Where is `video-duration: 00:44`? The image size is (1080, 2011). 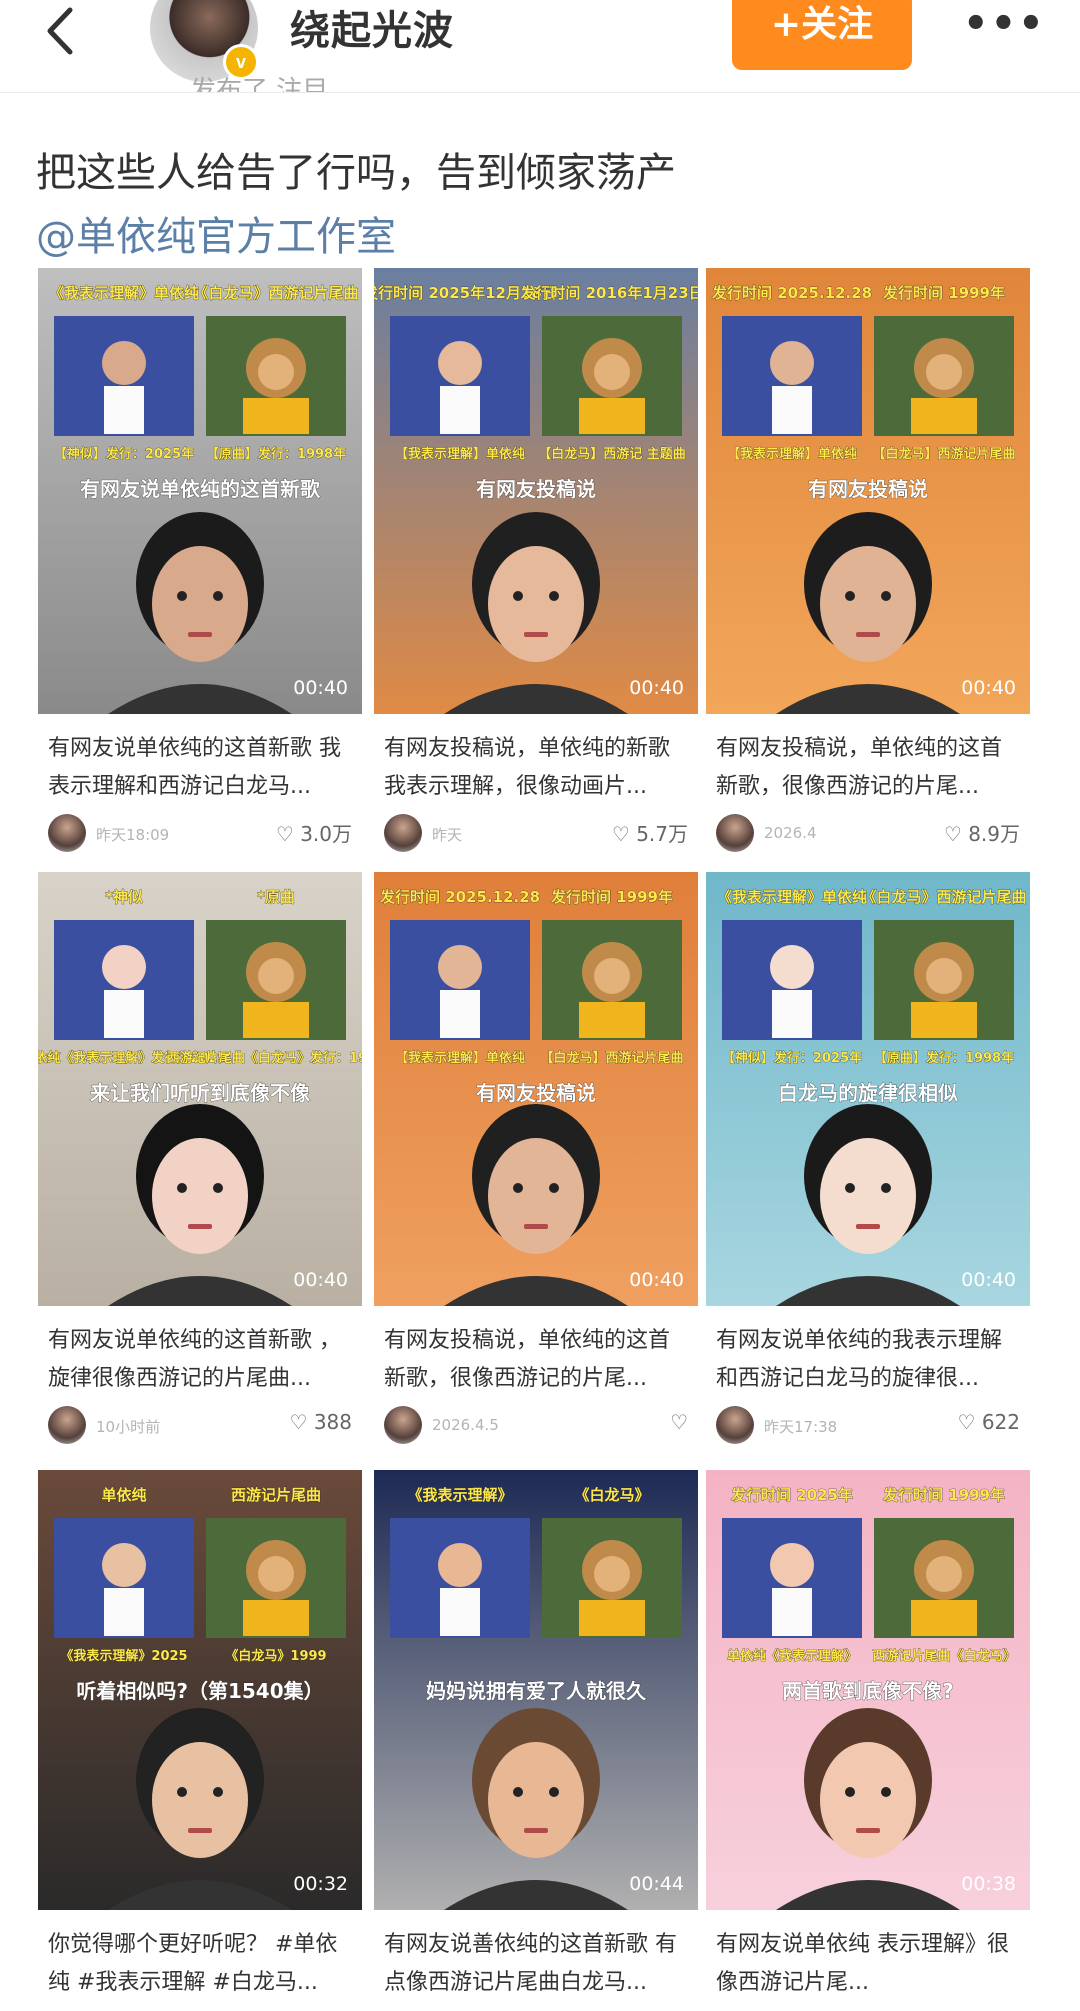 video-duration: 00:44 is located at coordinates (656, 1884).